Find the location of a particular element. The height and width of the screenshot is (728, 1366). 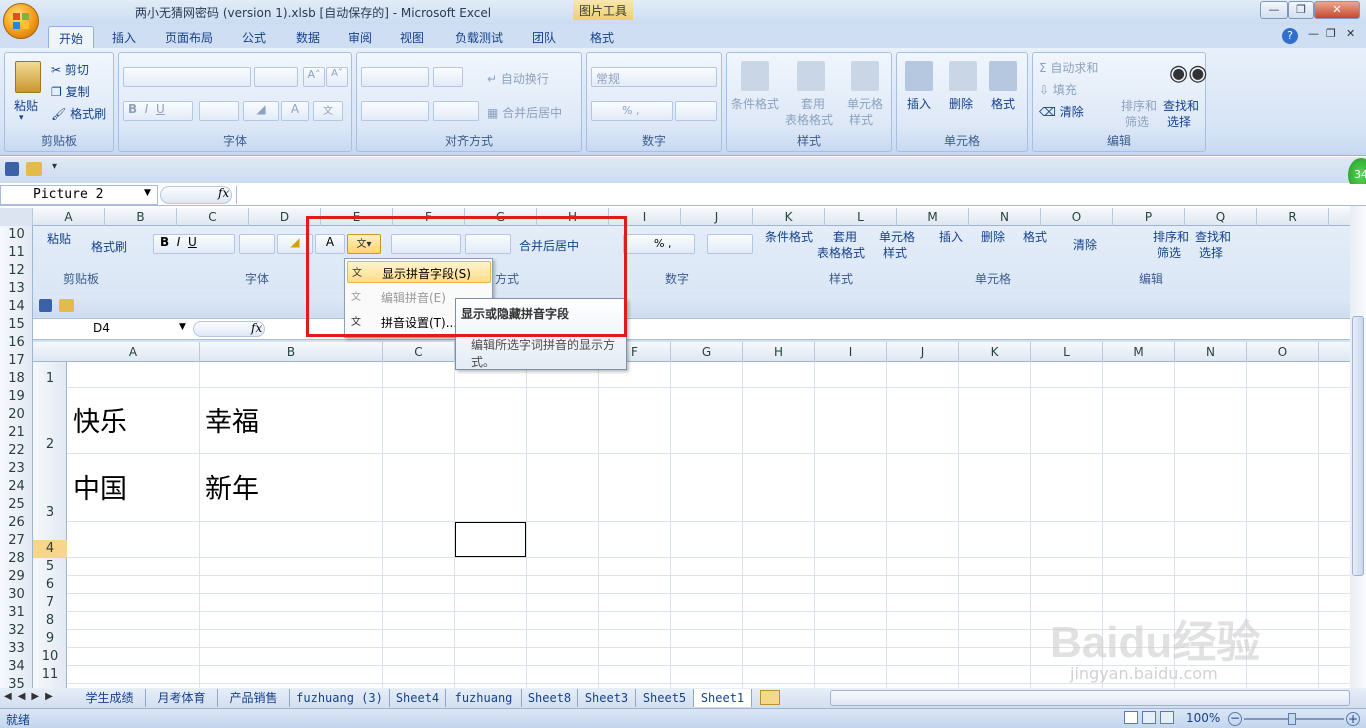

sheet-nav-arrows: ◀◀▶▶ is located at coordinates (31, 696).